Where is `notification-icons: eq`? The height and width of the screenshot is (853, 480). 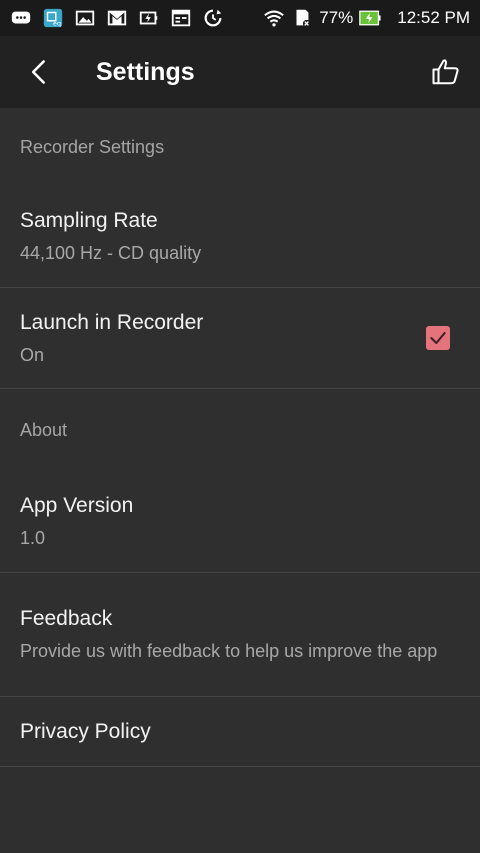
notification-icons: eq is located at coordinates (136, 18).